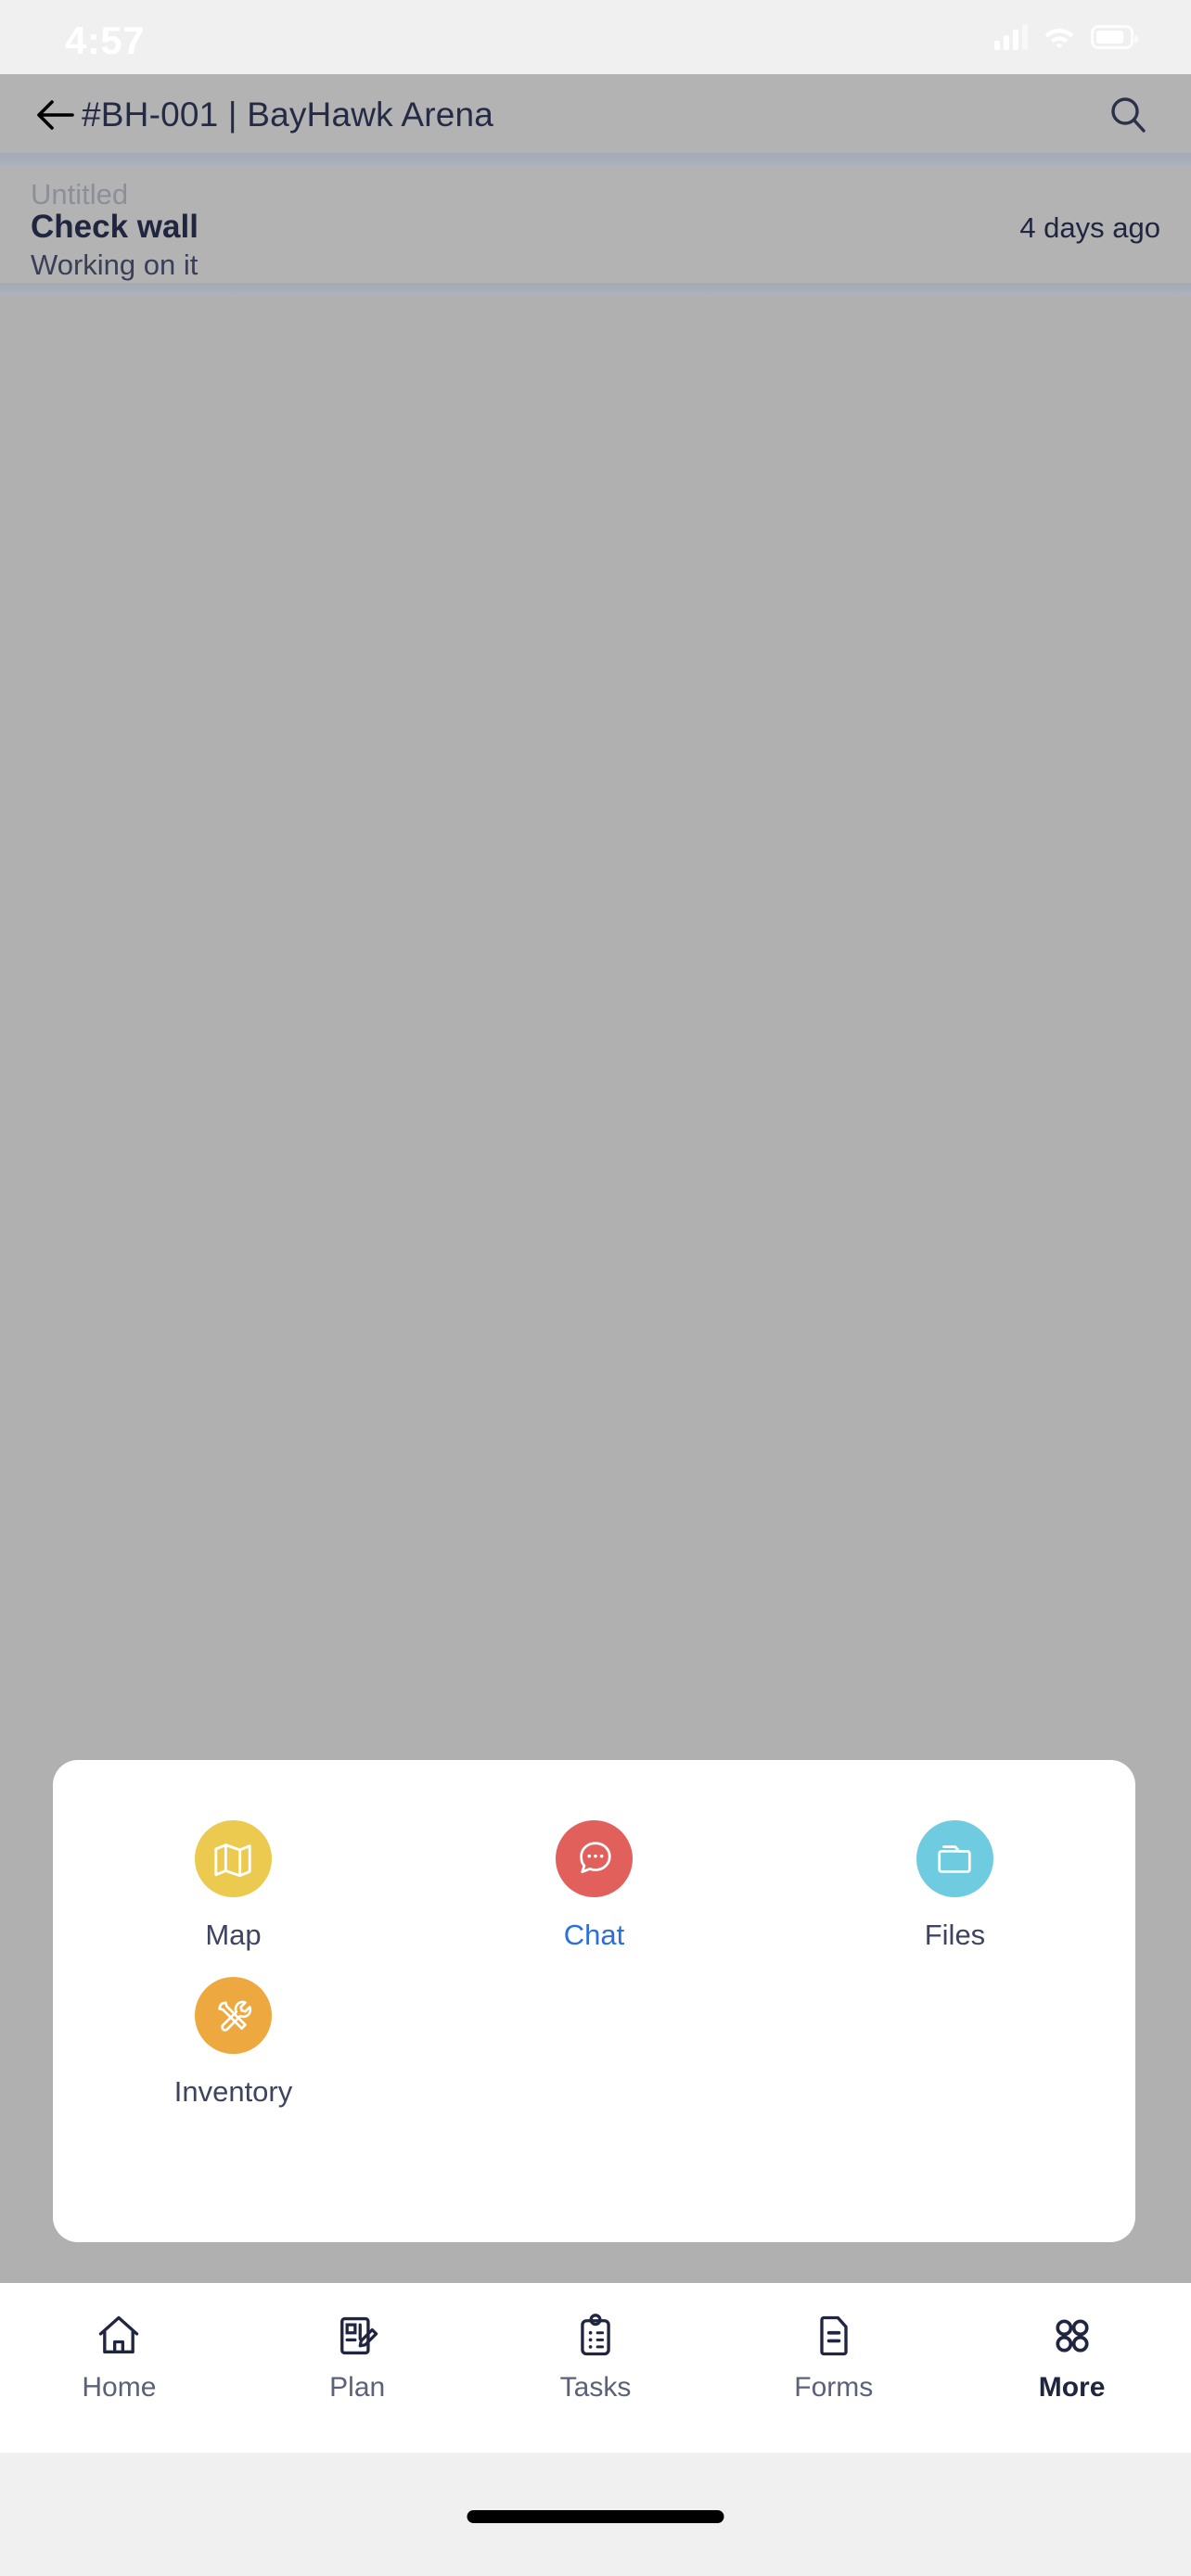 This screenshot has height=2576, width=1191. I want to click on tab-home: Home, so click(119, 2356).